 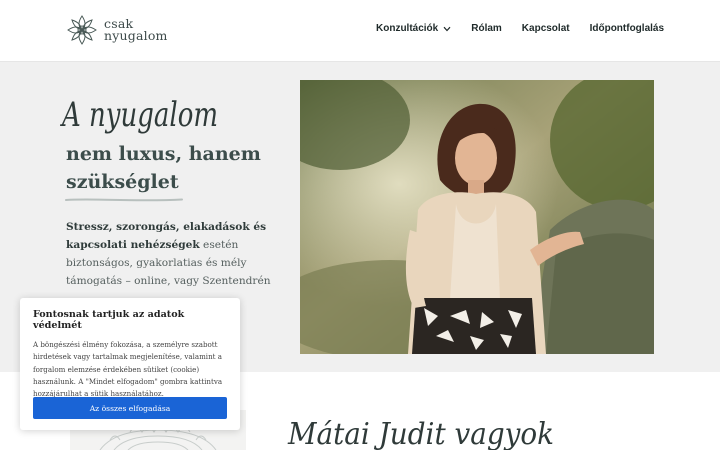 I want to click on nav-label: Konzultációk, so click(x=407, y=28).